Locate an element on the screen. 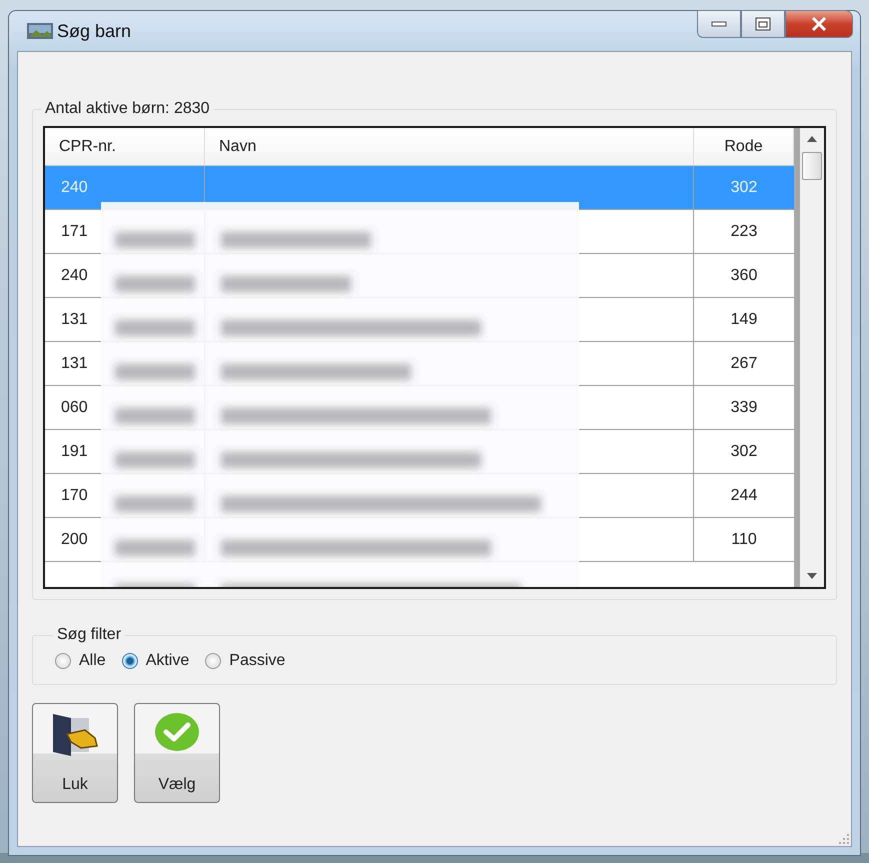 This screenshot has width=869, height=863. column-header: Rode is located at coordinates (744, 147).